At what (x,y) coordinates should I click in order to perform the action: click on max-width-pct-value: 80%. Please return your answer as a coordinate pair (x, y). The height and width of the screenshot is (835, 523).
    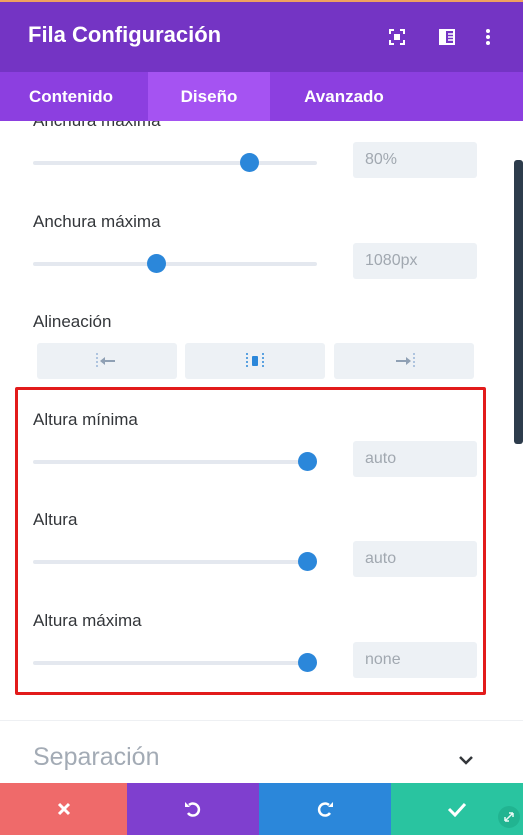
    Looking at the image, I should click on (381, 159).